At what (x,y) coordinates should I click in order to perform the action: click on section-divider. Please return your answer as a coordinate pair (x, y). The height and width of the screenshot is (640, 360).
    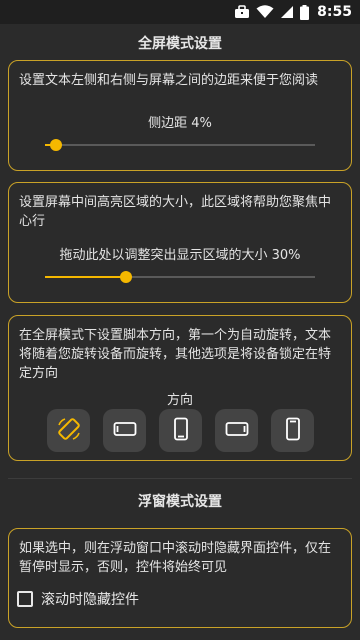
    Looking at the image, I should click on (180, 478).